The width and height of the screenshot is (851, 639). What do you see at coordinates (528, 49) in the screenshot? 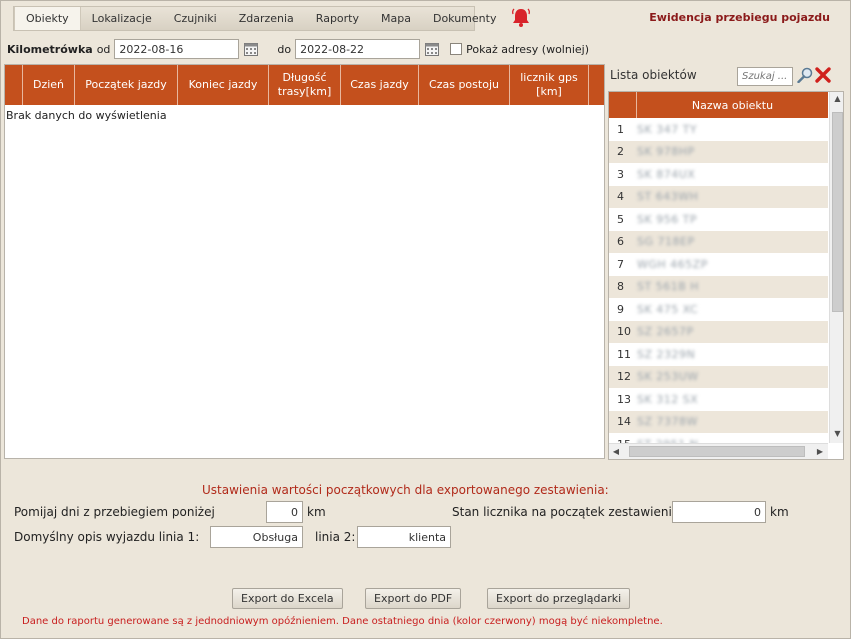
I see `show-addresses-label: Pokaż adresy (wolniej)` at bounding box center [528, 49].